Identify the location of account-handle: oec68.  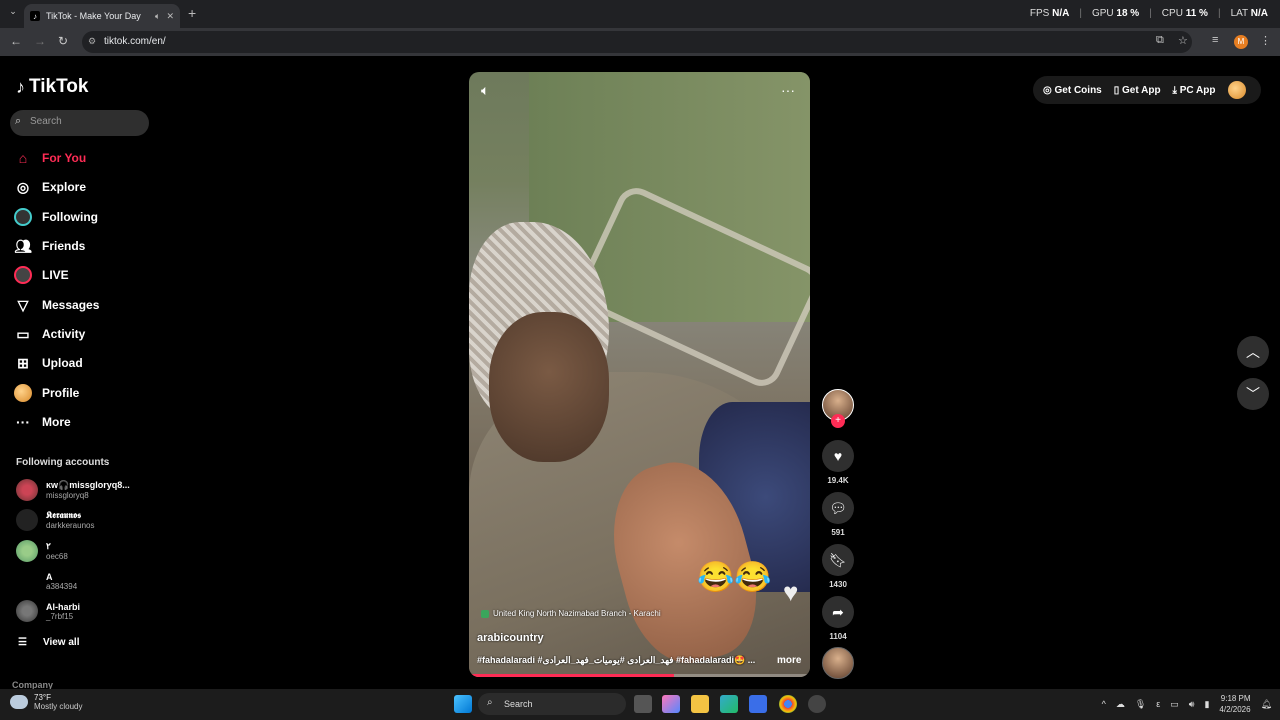
(57, 556).